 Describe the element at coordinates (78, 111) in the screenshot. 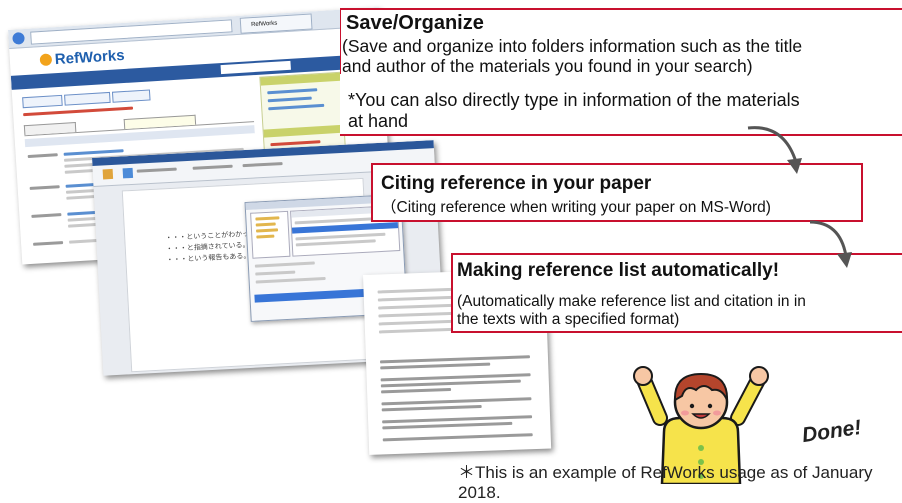

I see `folder-heading-line` at that location.